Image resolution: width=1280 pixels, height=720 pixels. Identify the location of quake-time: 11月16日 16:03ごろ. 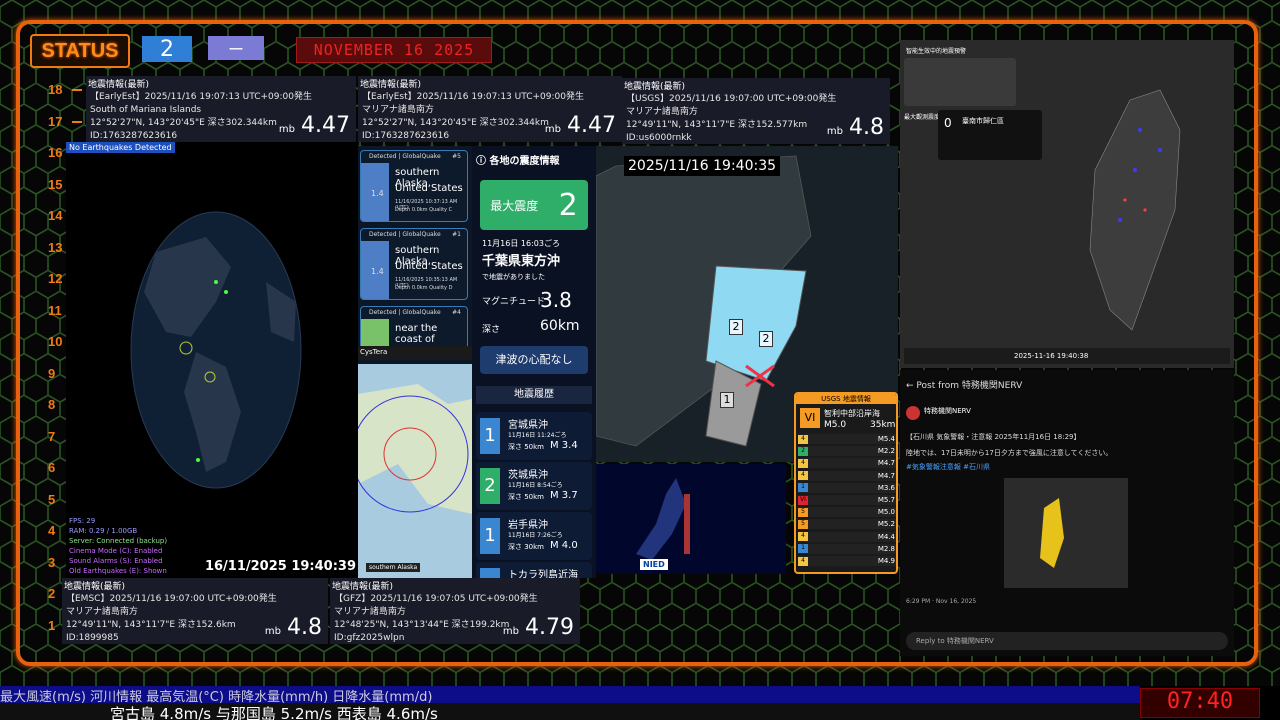
(521, 243).